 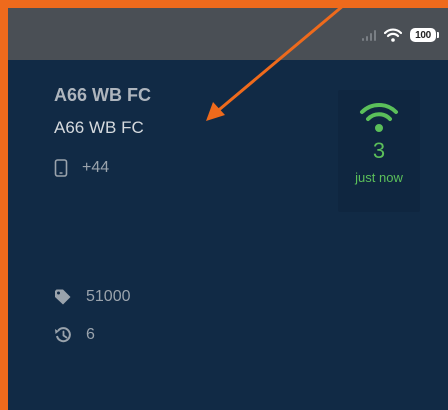 What do you see at coordinates (379, 177) in the screenshot?
I see `wifi-last-seen: just now` at bounding box center [379, 177].